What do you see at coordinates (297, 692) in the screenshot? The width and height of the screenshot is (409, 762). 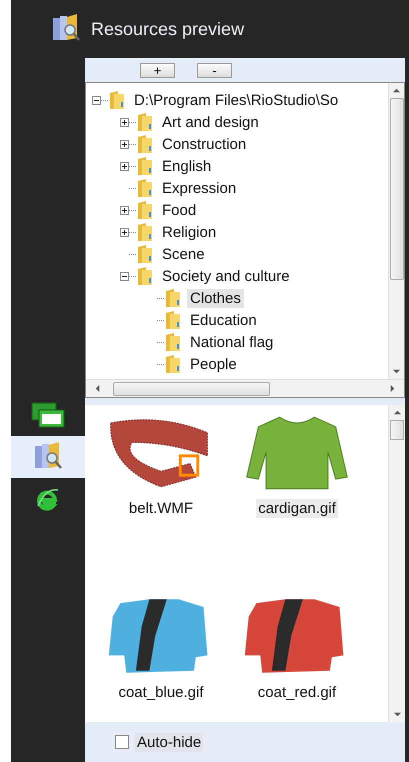 I see `file-name: coat_red.gif` at bounding box center [297, 692].